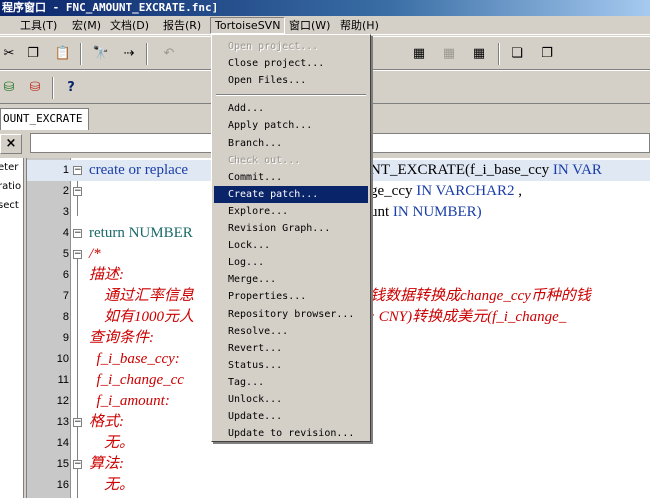  Describe the element at coordinates (449, 54) in the screenshot. I see `debug-step-icon: ▦` at that location.